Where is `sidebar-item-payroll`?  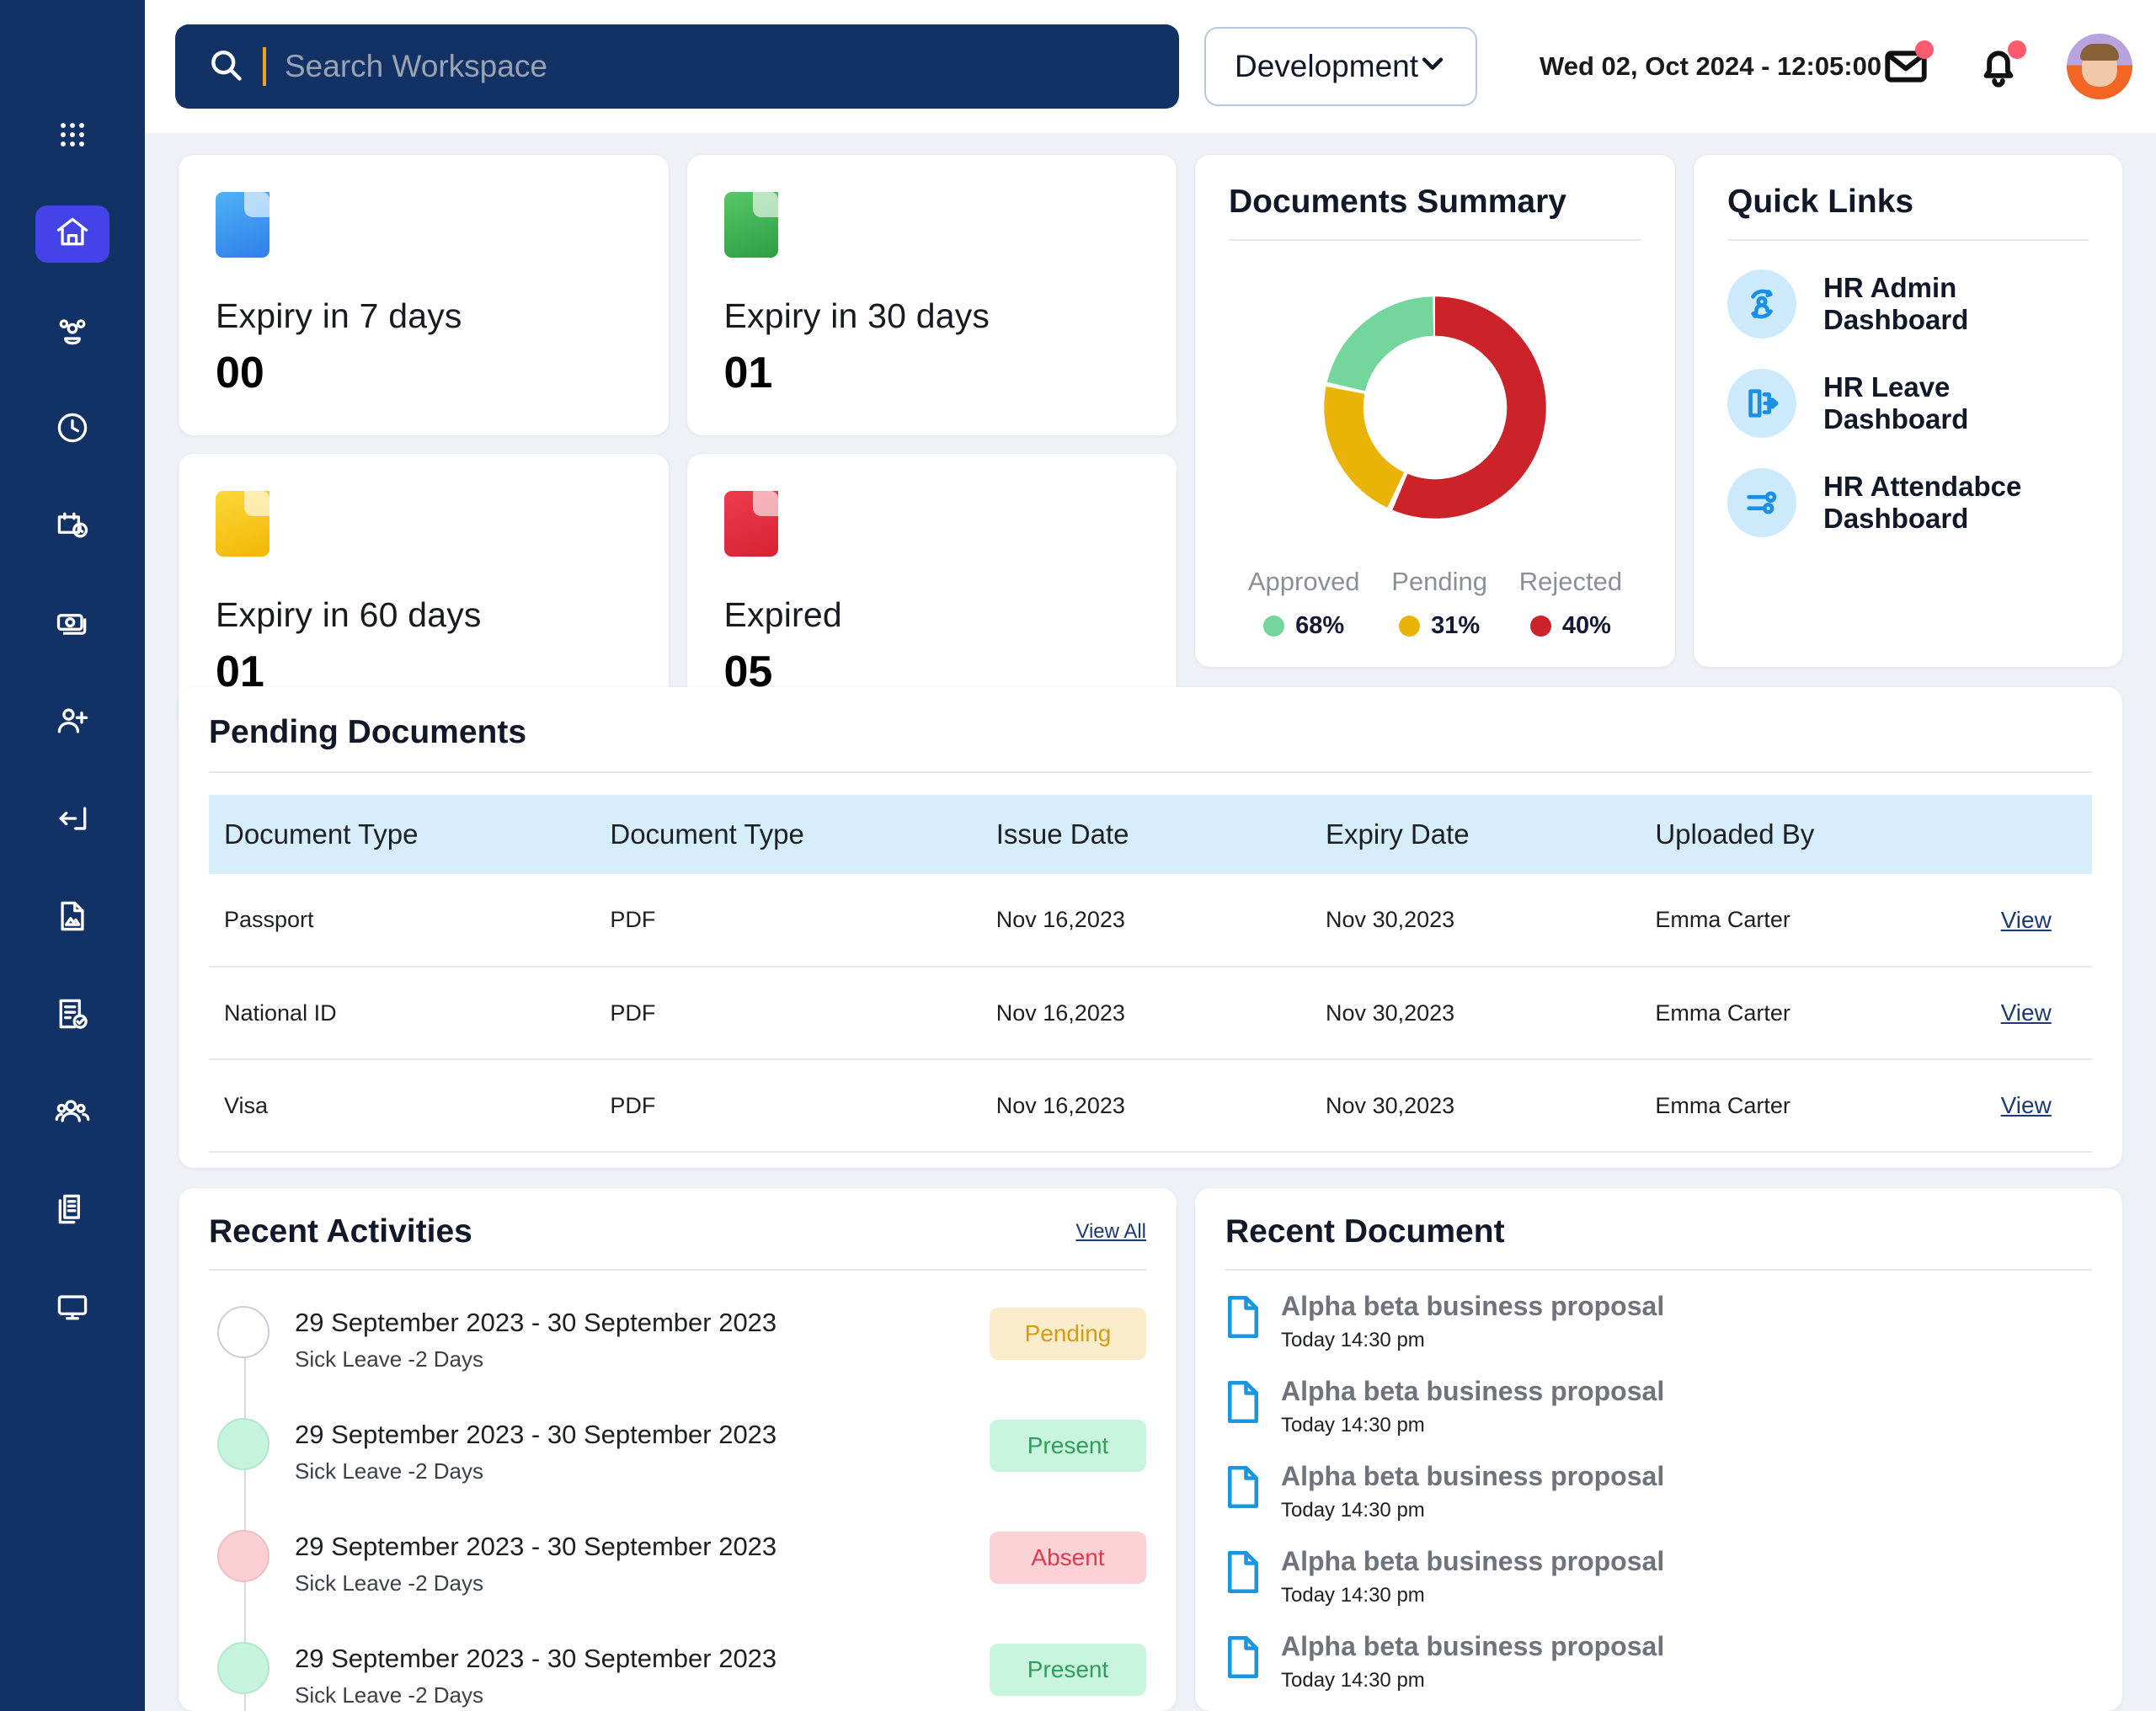 sidebar-item-payroll is located at coordinates (72, 624).